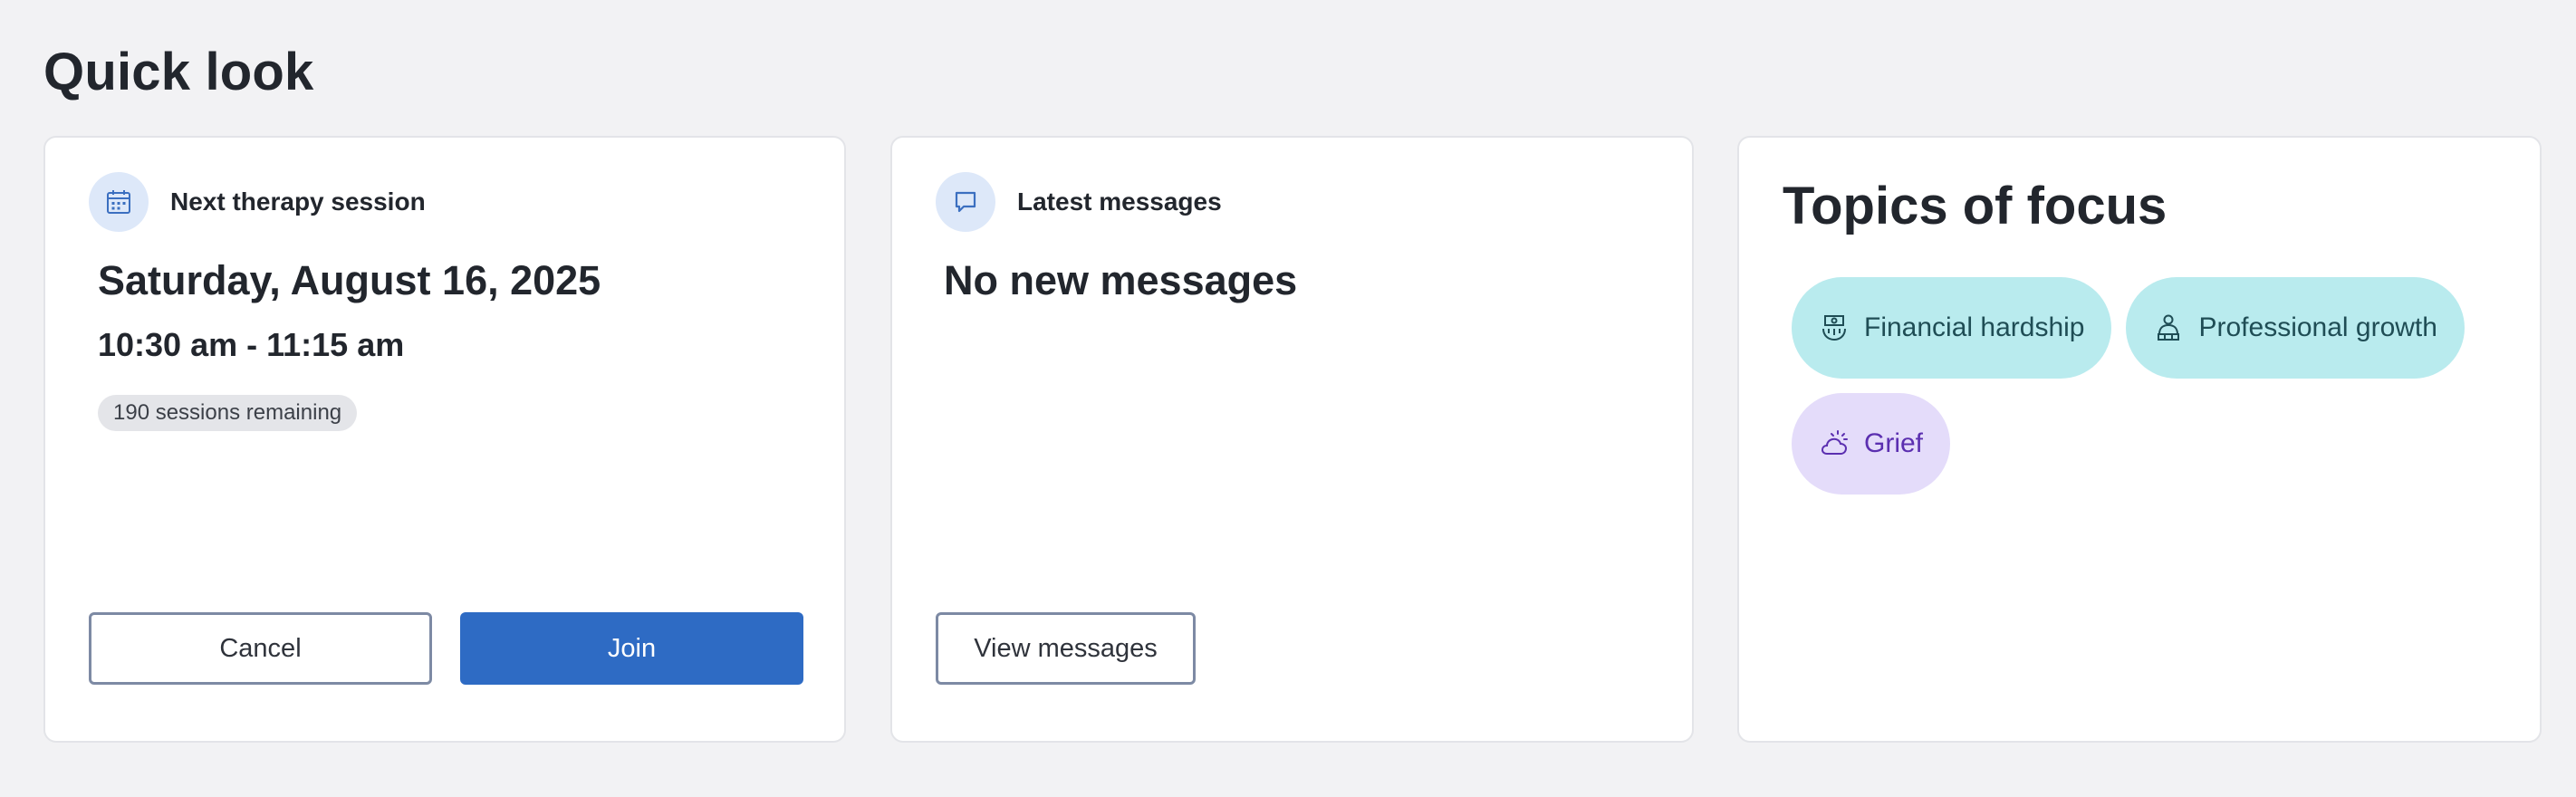 The width and height of the screenshot is (2576, 797). Describe the element at coordinates (1975, 206) in the screenshot. I see `topics-title: Topics of focus` at that location.